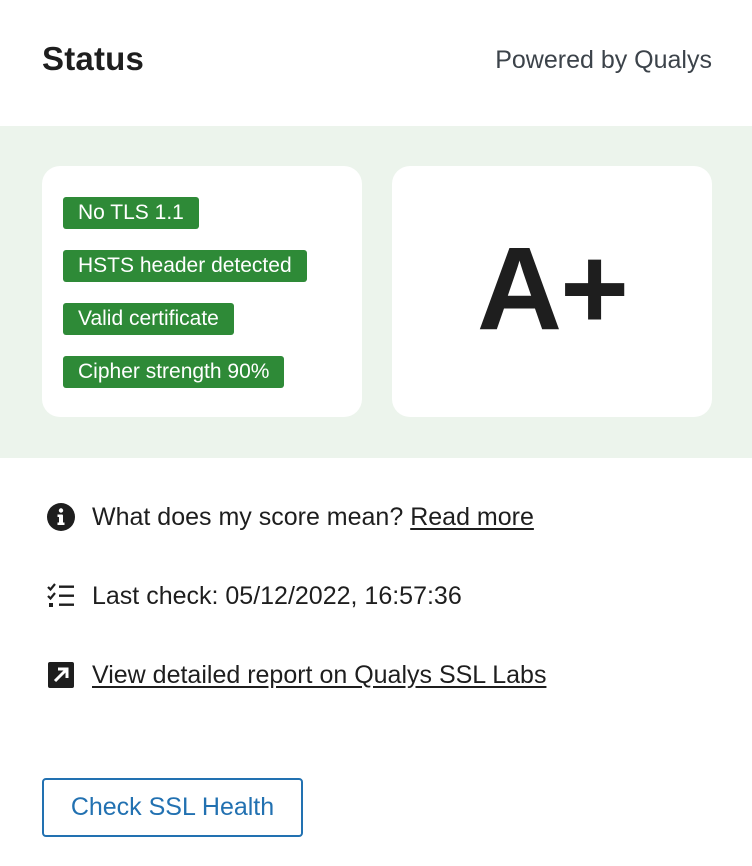 The height and width of the screenshot is (866, 752). What do you see at coordinates (185, 266) in the screenshot?
I see `status-badge: HSTS header detected` at bounding box center [185, 266].